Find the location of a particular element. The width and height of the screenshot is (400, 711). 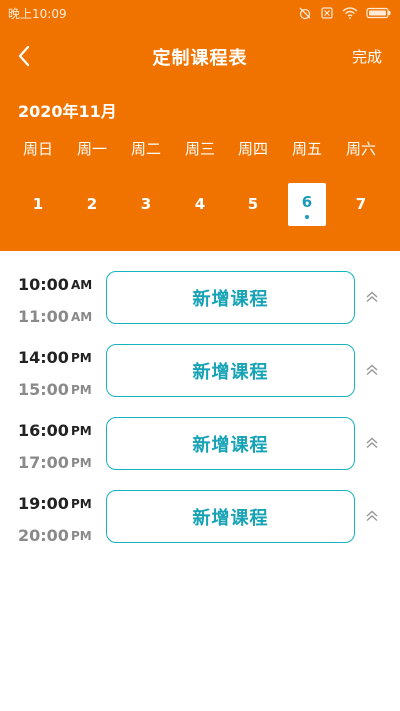

sim-card-icon is located at coordinates (327, 13).